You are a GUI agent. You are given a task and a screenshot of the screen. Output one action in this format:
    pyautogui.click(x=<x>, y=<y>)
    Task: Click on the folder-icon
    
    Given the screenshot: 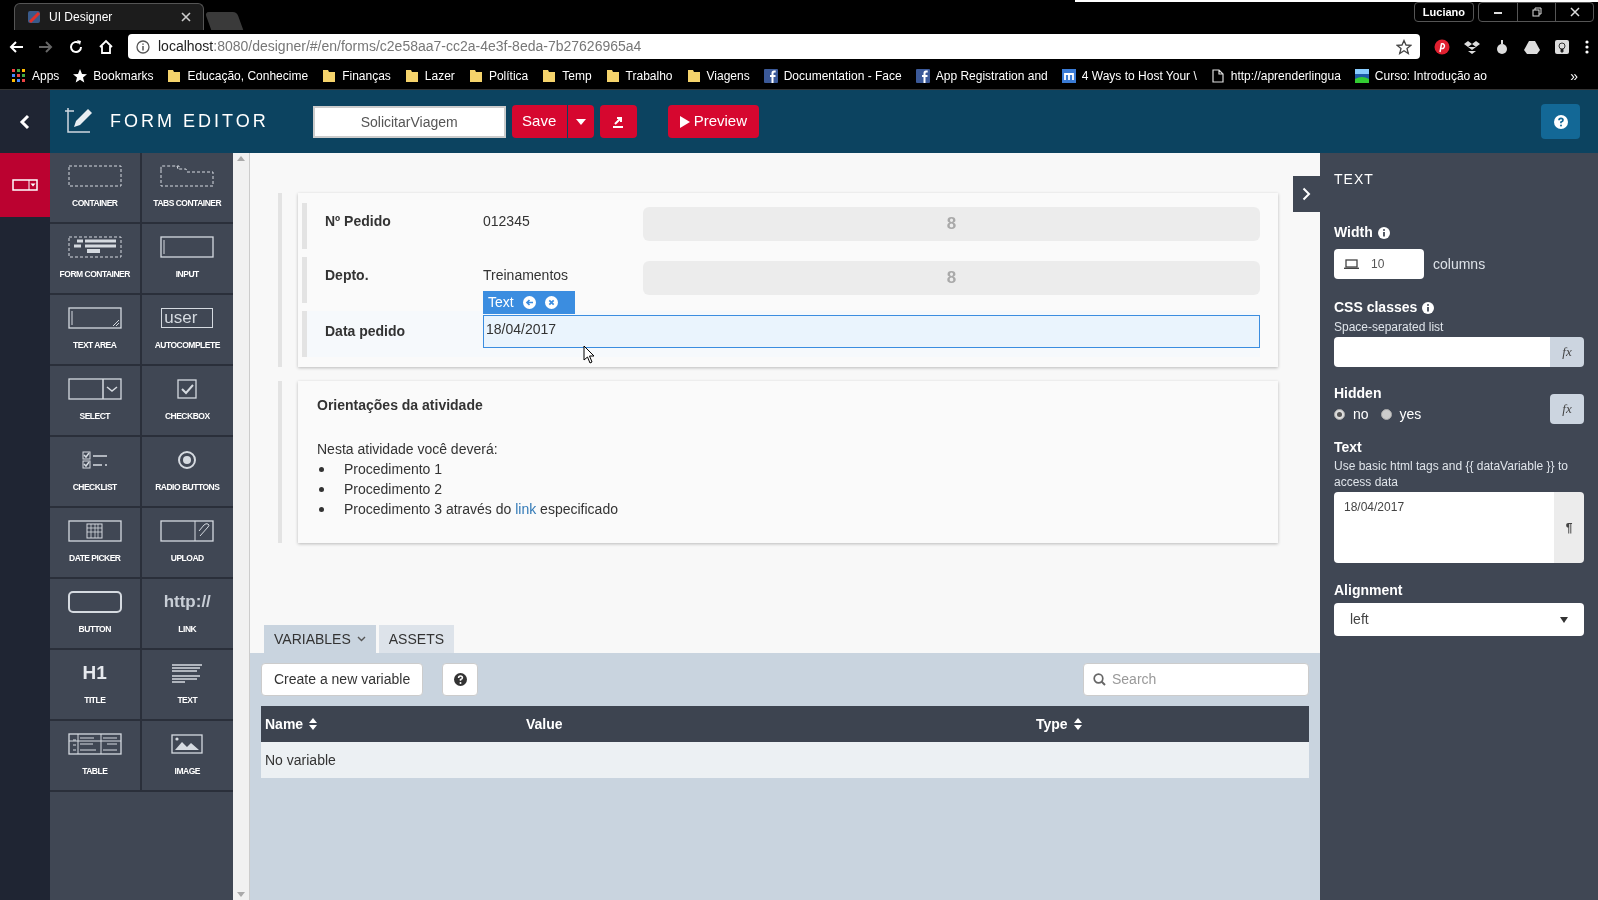 What is the action you would take?
    pyautogui.click(x=549, y=76)
    